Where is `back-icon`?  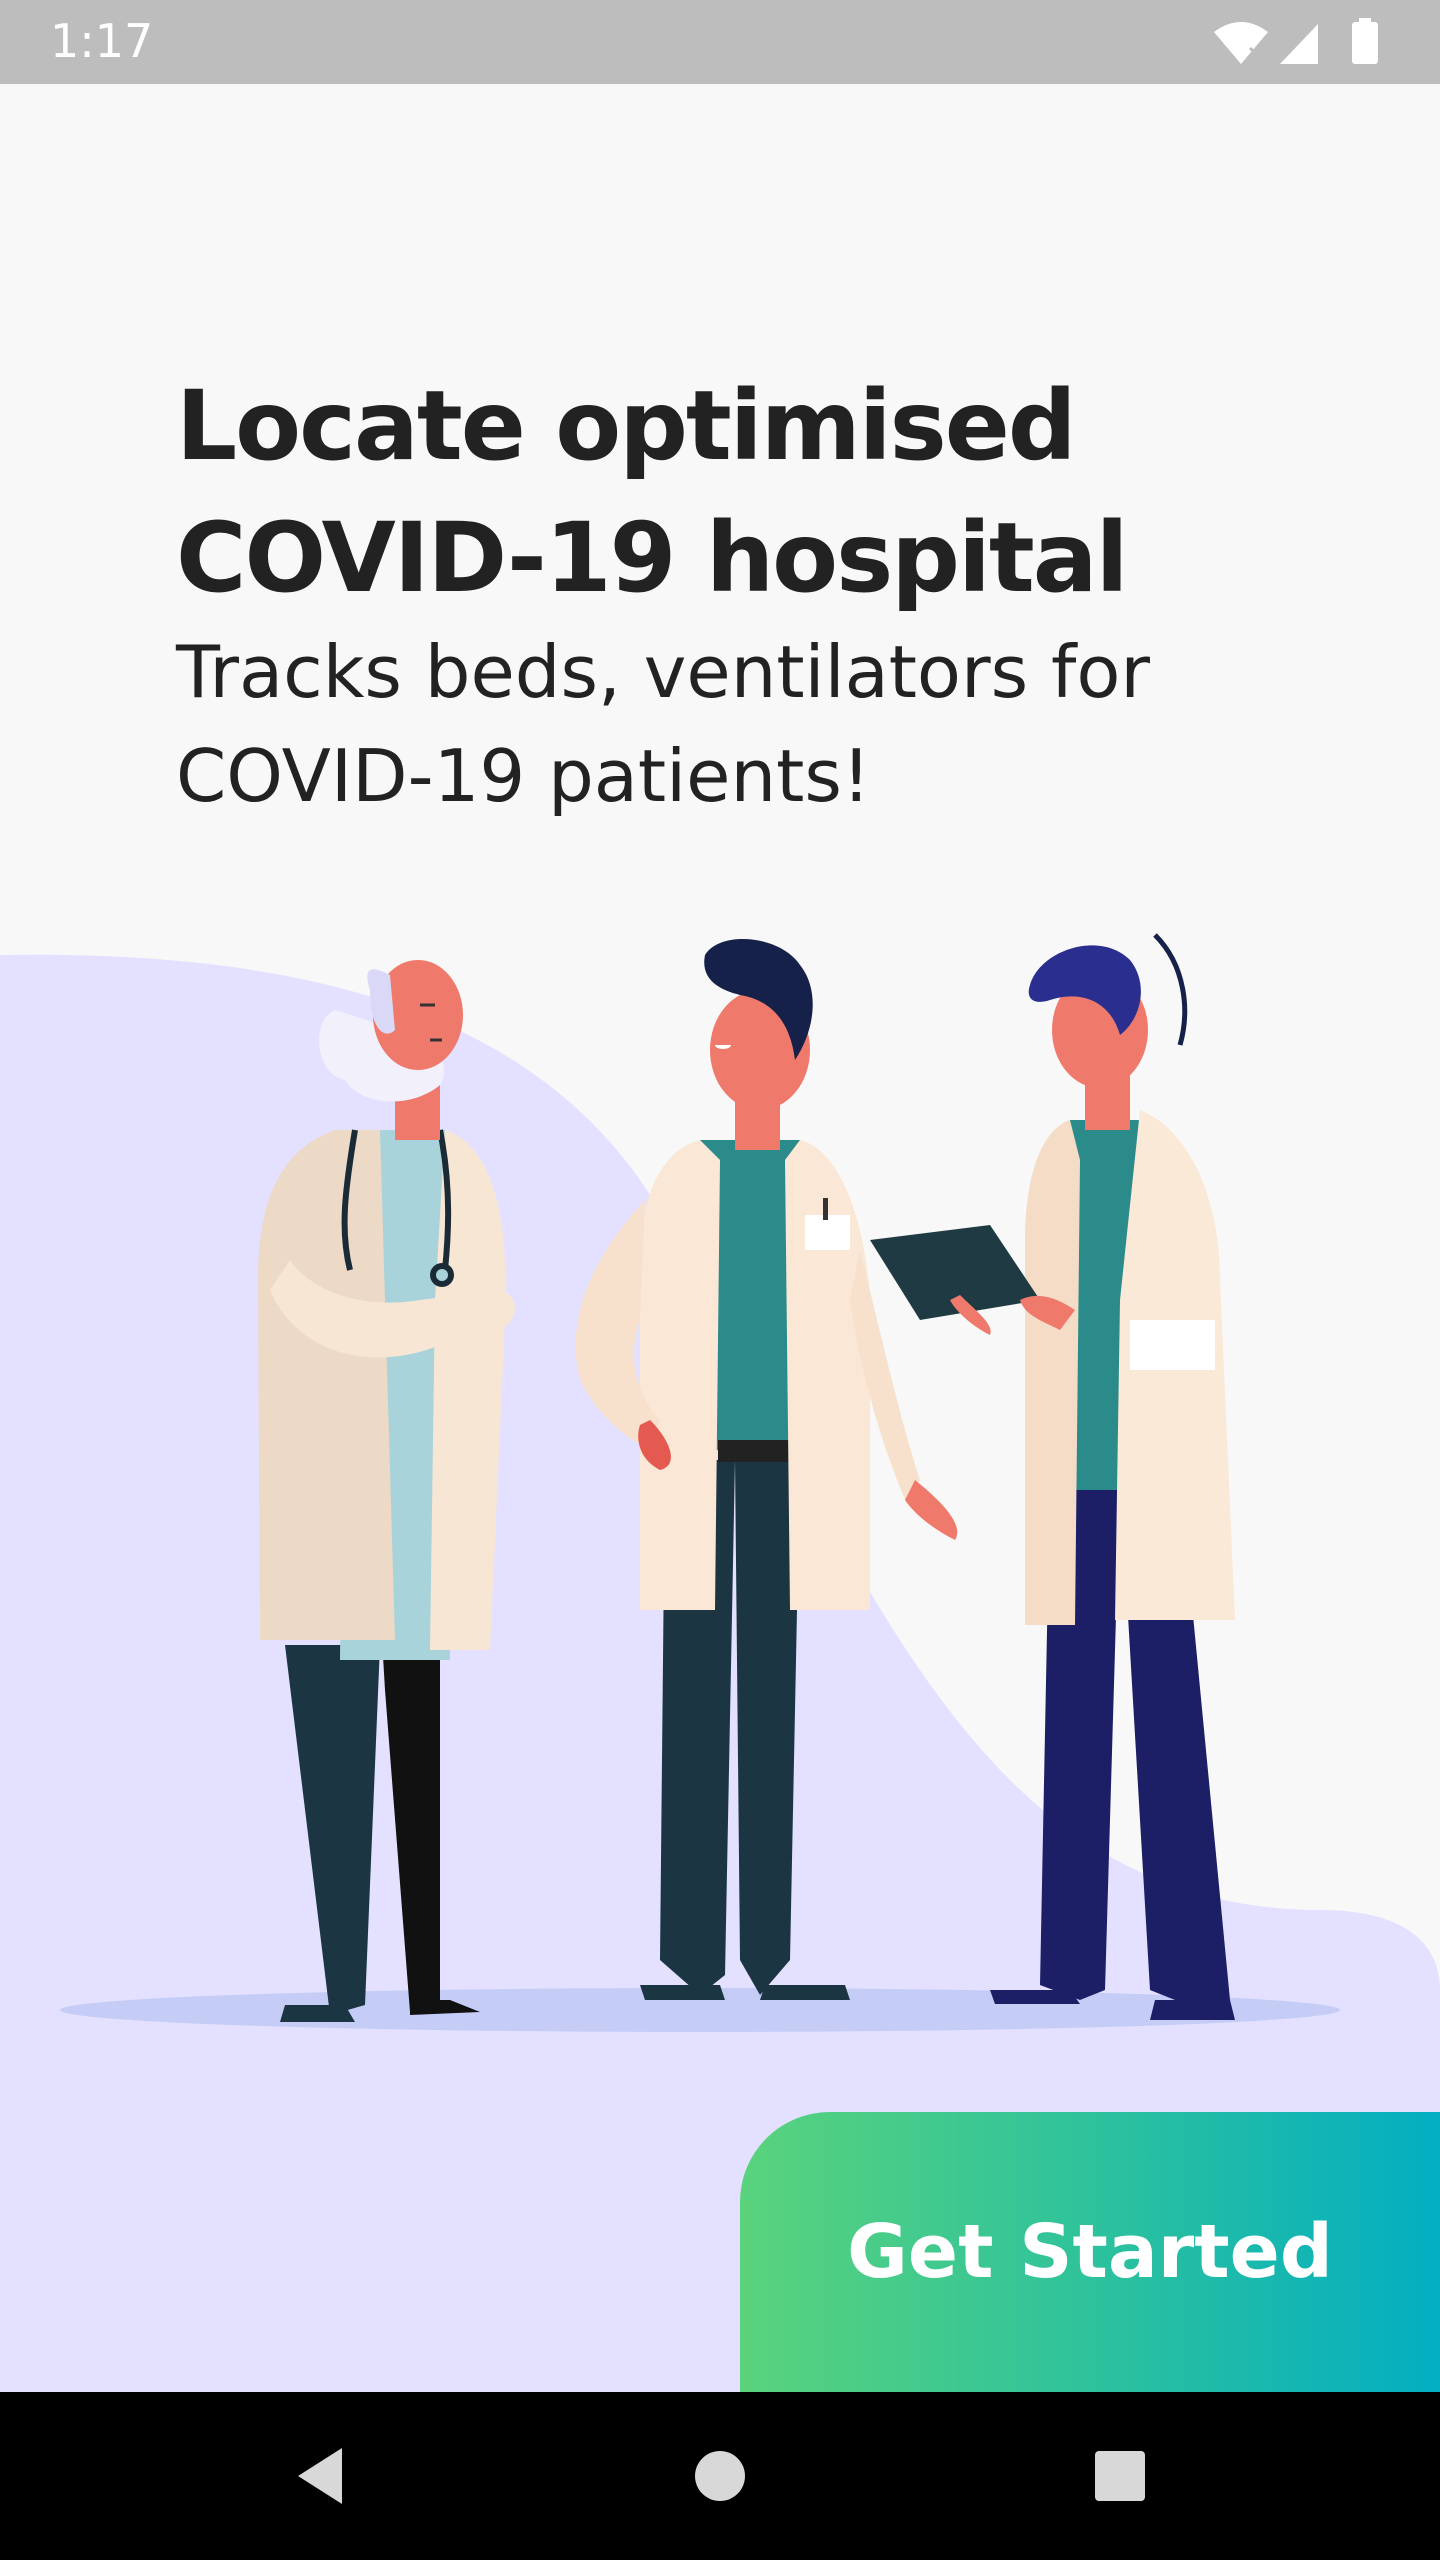
back-icon is located at coordinates (320, 2476).